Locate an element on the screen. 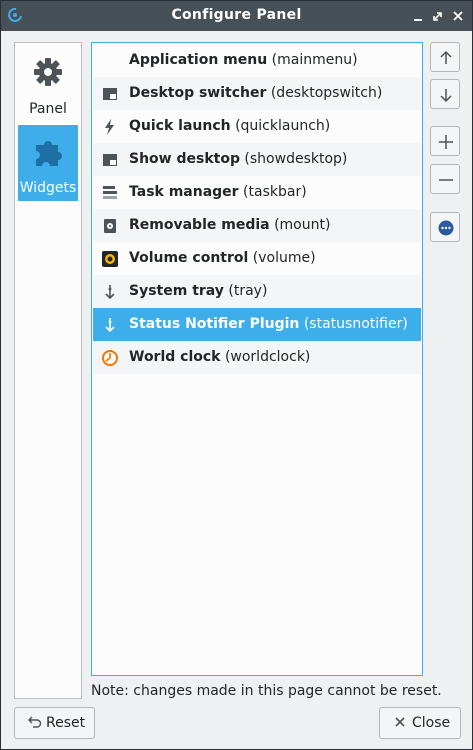 Image resolution: width=473 pixels, height=750 pixels. list-item: Removable media (mount) is located at coordinates (257, 225).